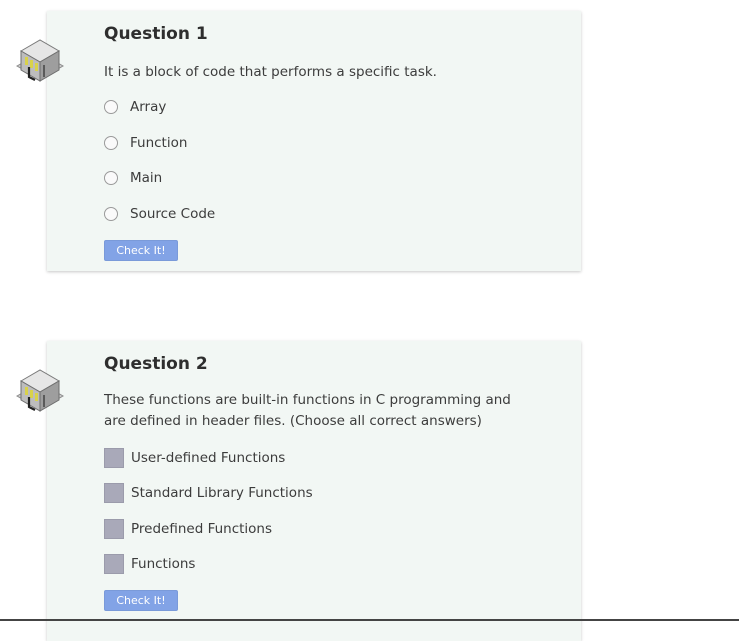  I want to click on answer-option: Predefined Functions, so click(188, 529).